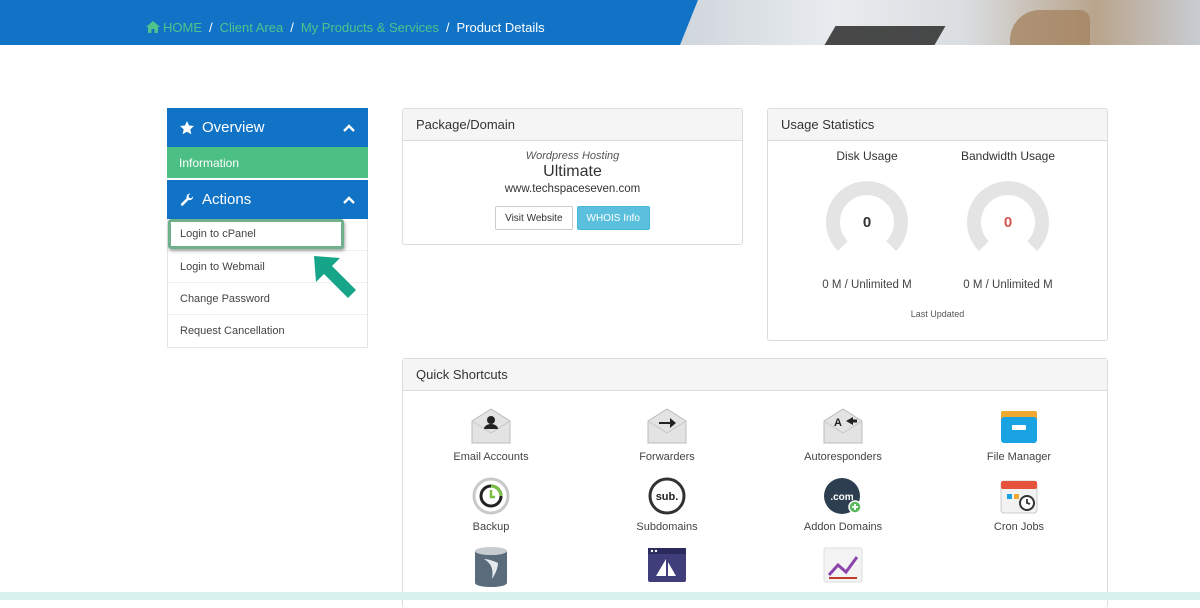 This screenshot has height=608, width=1200. I want to click on sidebar-item-information: Information, so click(267, 162).